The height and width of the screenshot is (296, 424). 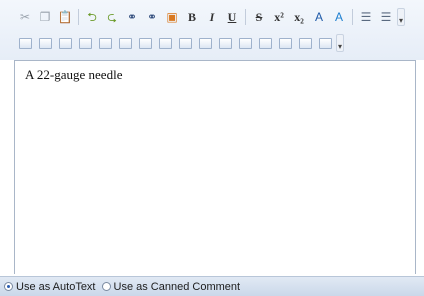 I want to click on align-left-icon, so click(x=265, y=43).